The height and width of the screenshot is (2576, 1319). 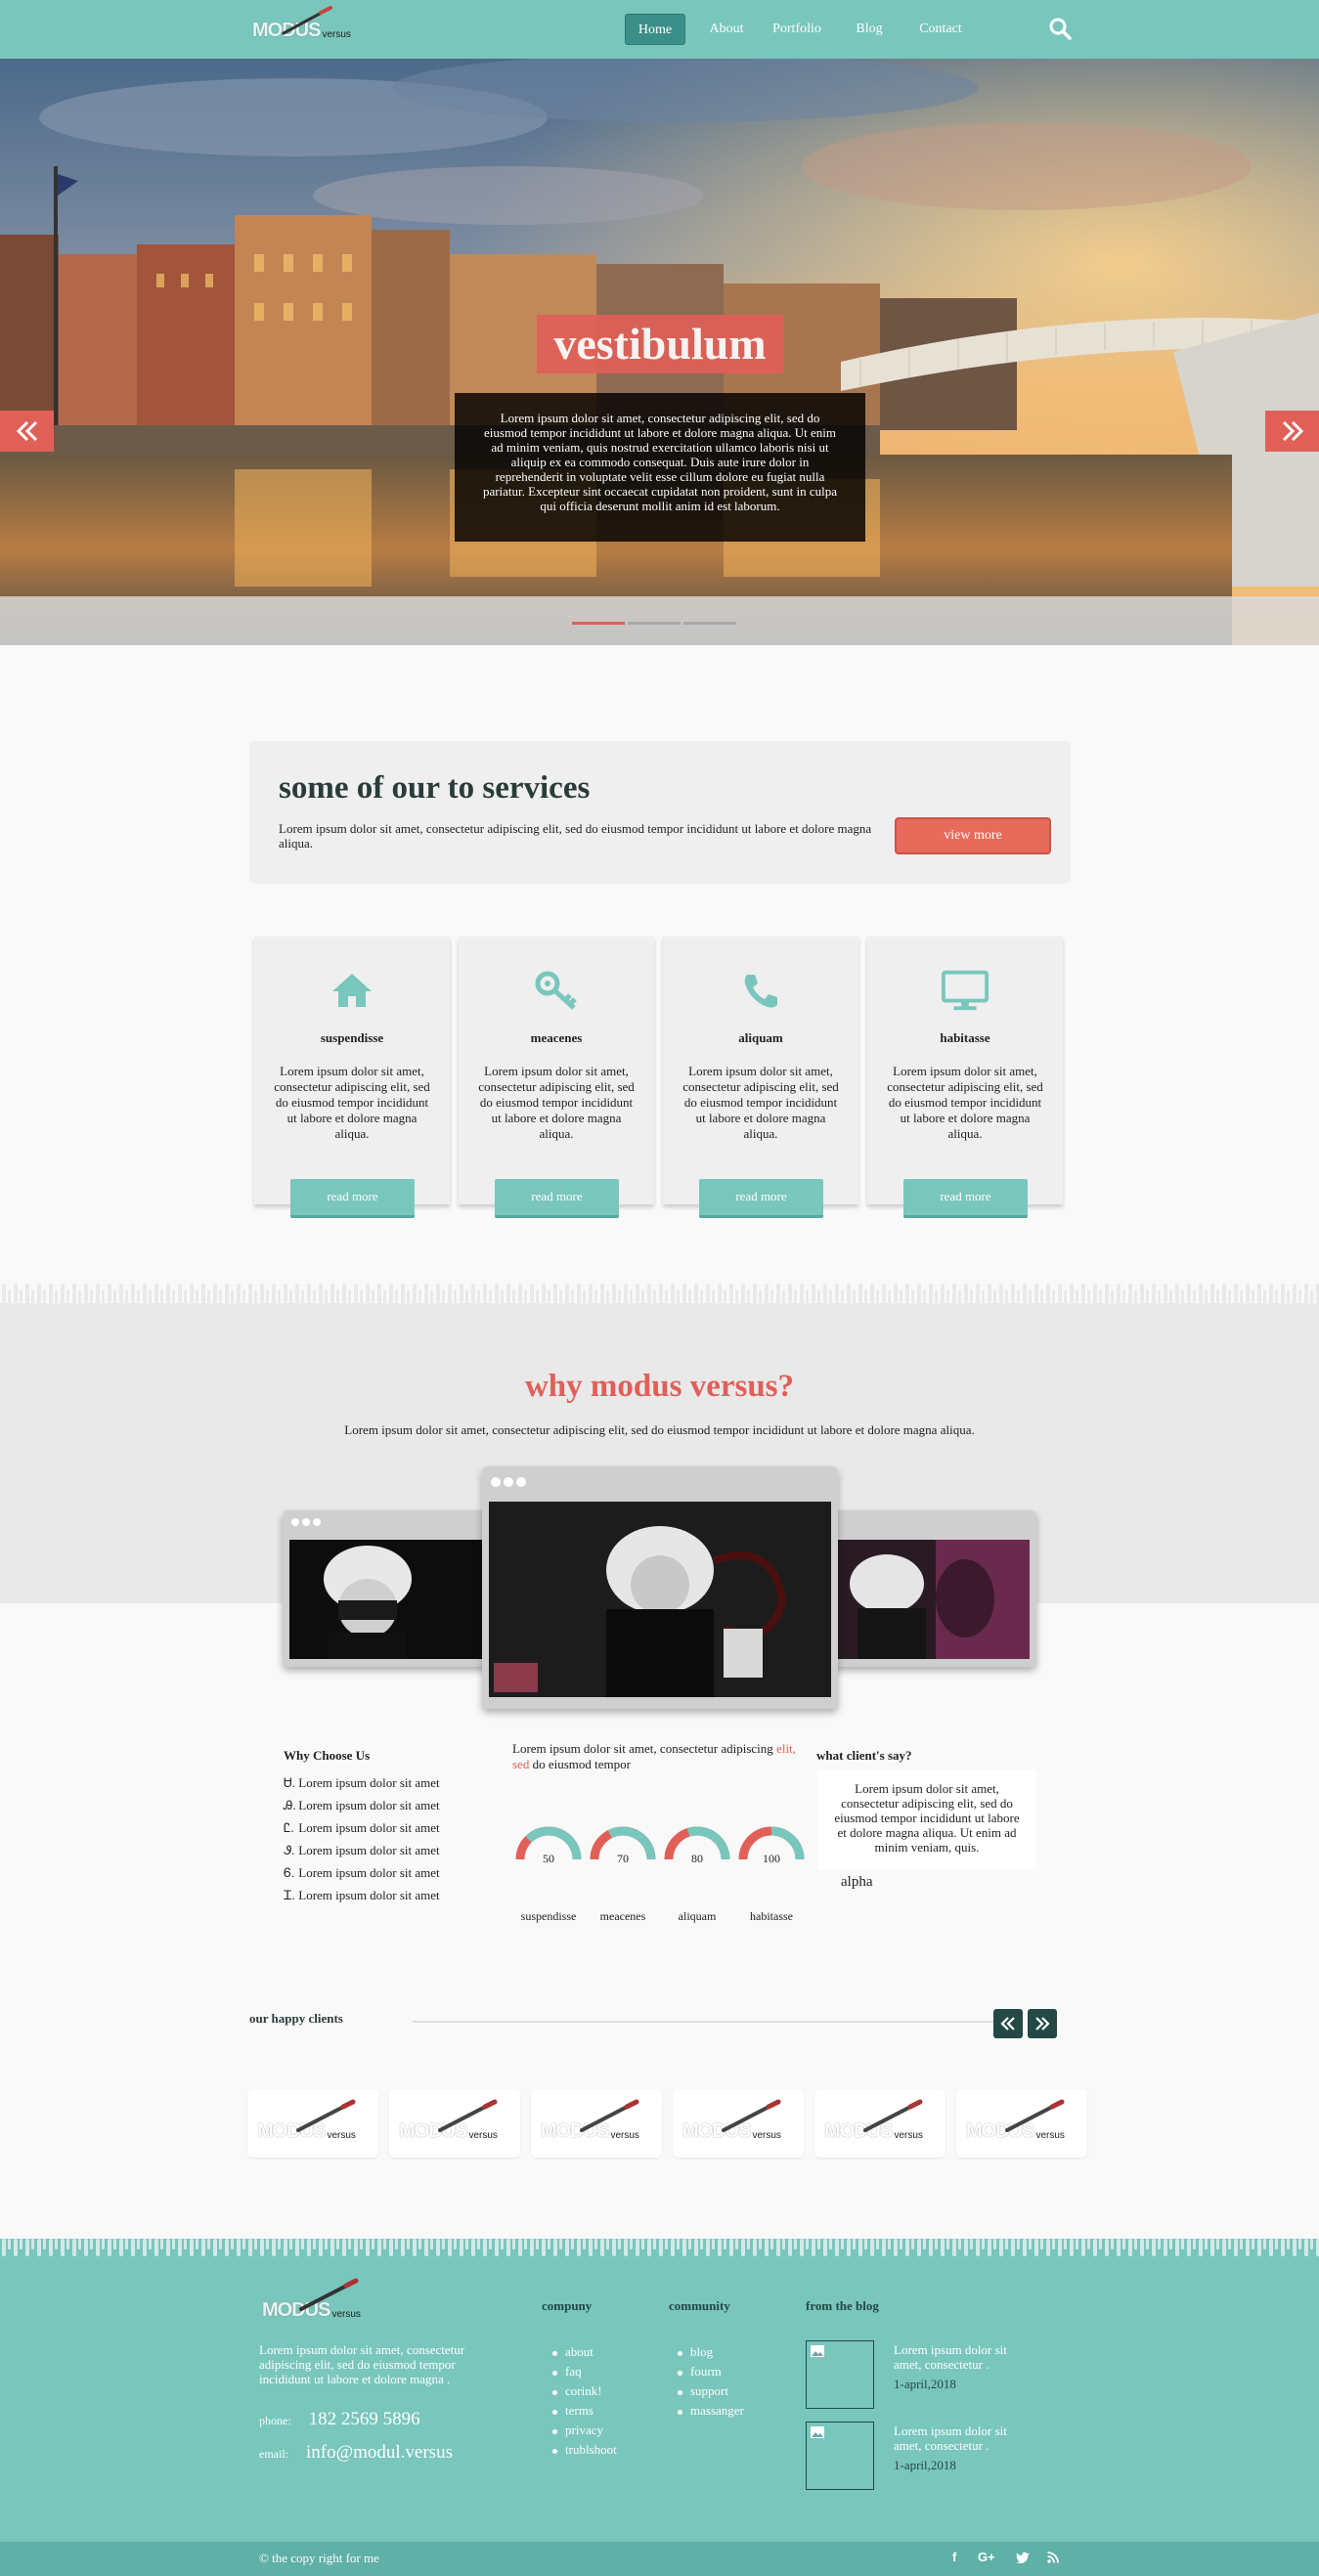 What do you see at coordinates (289, 1827) in the screenshot?
I see `list-bullet: Ꮭ.` at bounding box center [289, 1827].